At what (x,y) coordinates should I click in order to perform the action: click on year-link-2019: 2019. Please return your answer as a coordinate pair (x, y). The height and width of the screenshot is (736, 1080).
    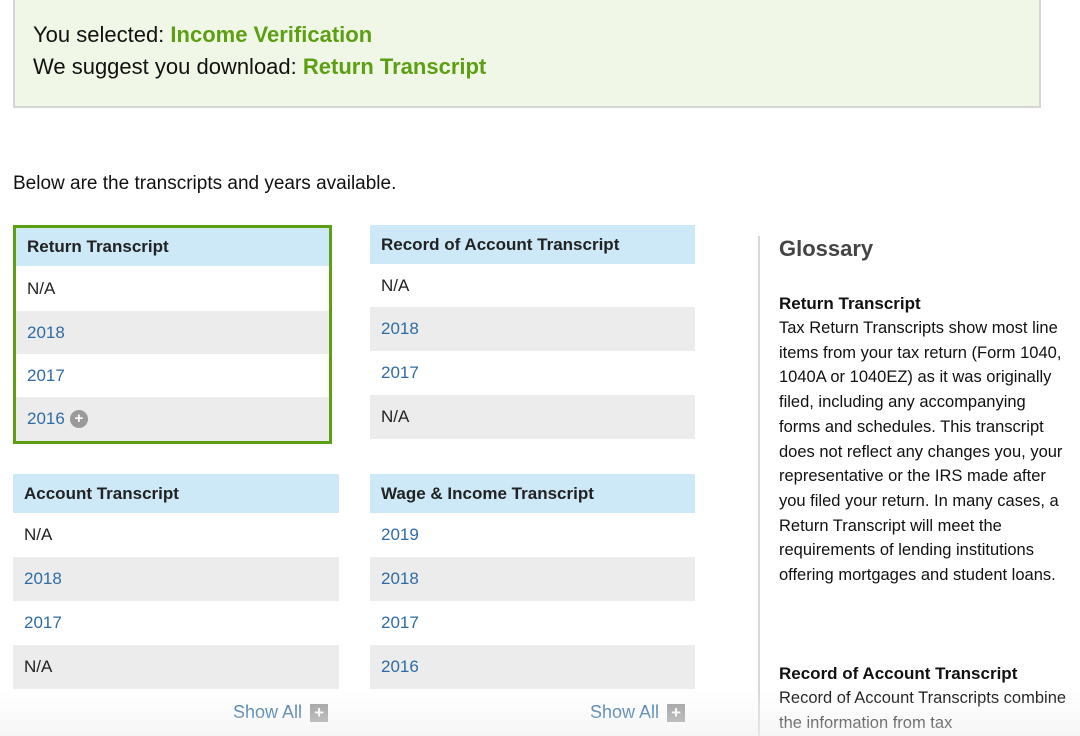
    Looking at the image, I should click on (532, 535).